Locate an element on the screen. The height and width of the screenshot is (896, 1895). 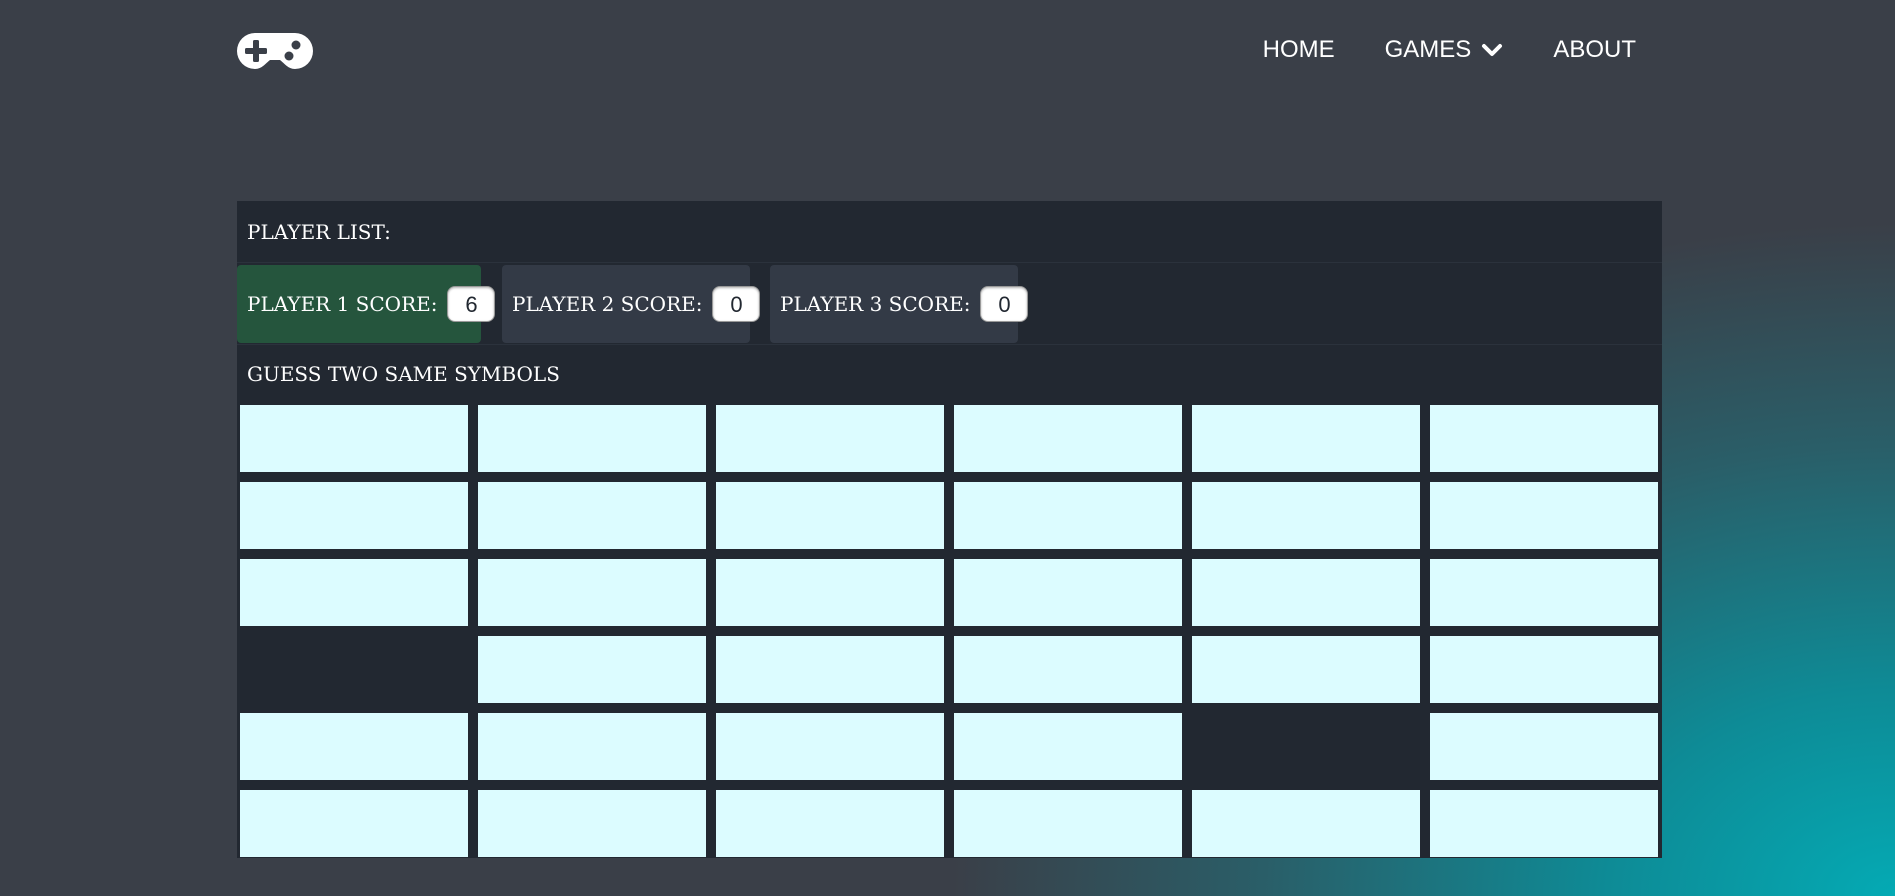
player-3-score: 0 is located at coordinates (1004, 304).